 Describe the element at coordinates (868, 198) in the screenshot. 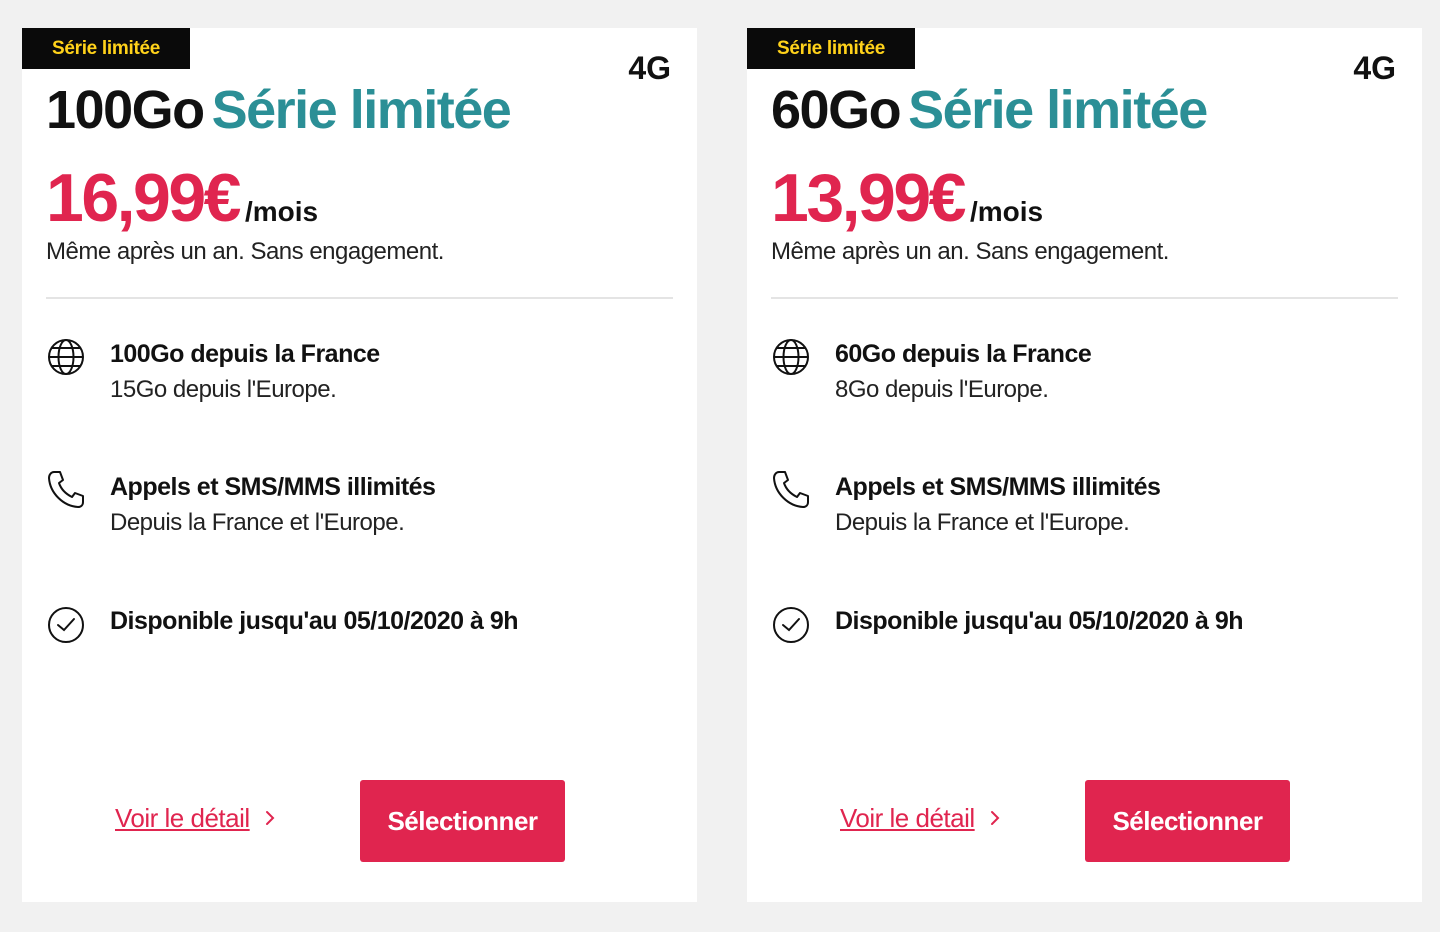

I see `price: 13,99€` at that location.